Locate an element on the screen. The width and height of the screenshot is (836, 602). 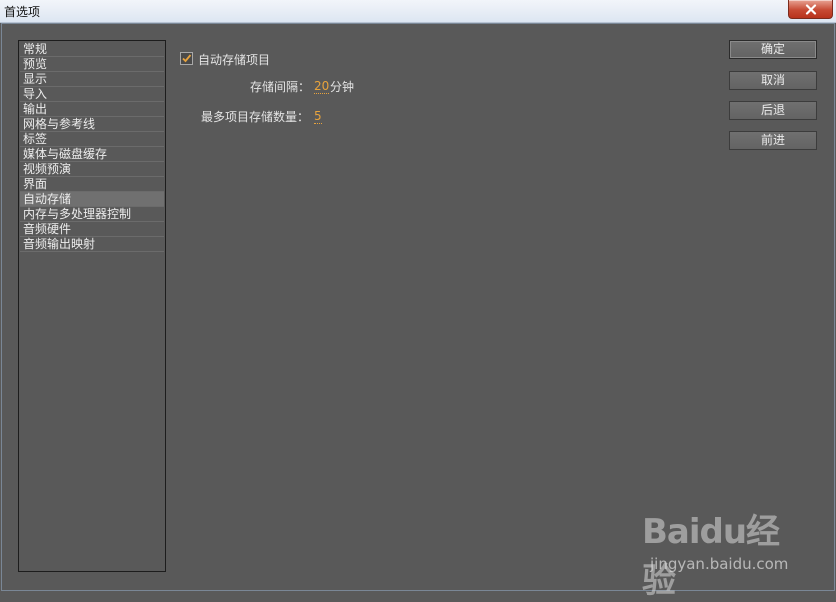
interval-unit: 分钟 is located at coordinates (342, 87).